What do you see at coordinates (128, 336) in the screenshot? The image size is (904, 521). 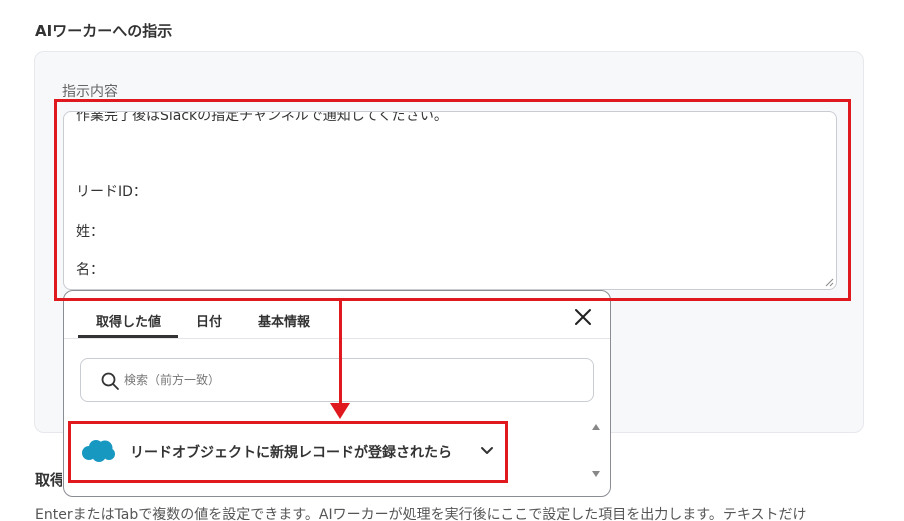 I see `active-tab-indicator` at bounding box center [128, 336].